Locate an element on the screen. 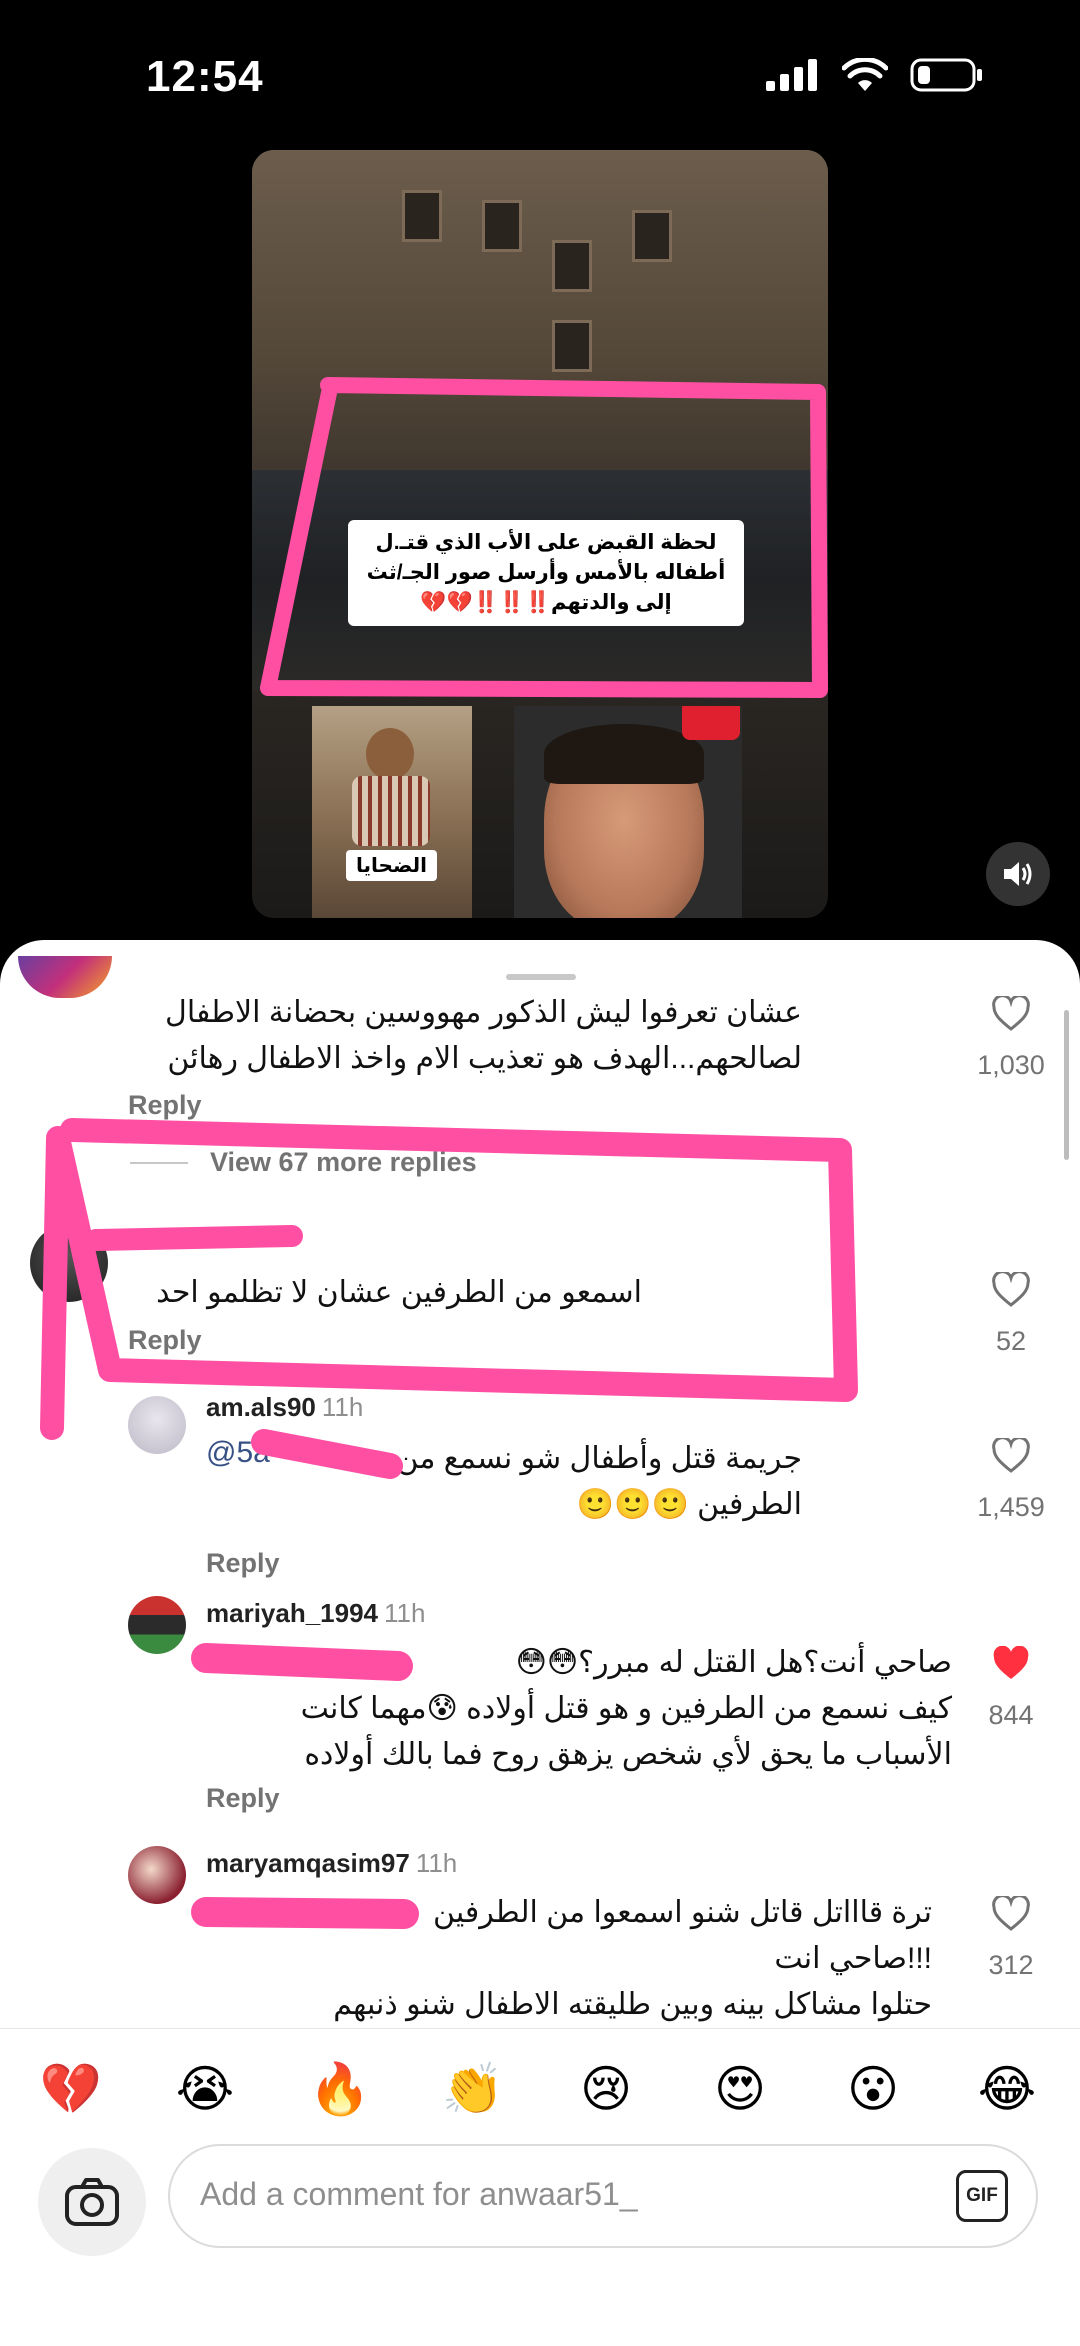  like-count: 52 is located at coordinates (1011, 1341).